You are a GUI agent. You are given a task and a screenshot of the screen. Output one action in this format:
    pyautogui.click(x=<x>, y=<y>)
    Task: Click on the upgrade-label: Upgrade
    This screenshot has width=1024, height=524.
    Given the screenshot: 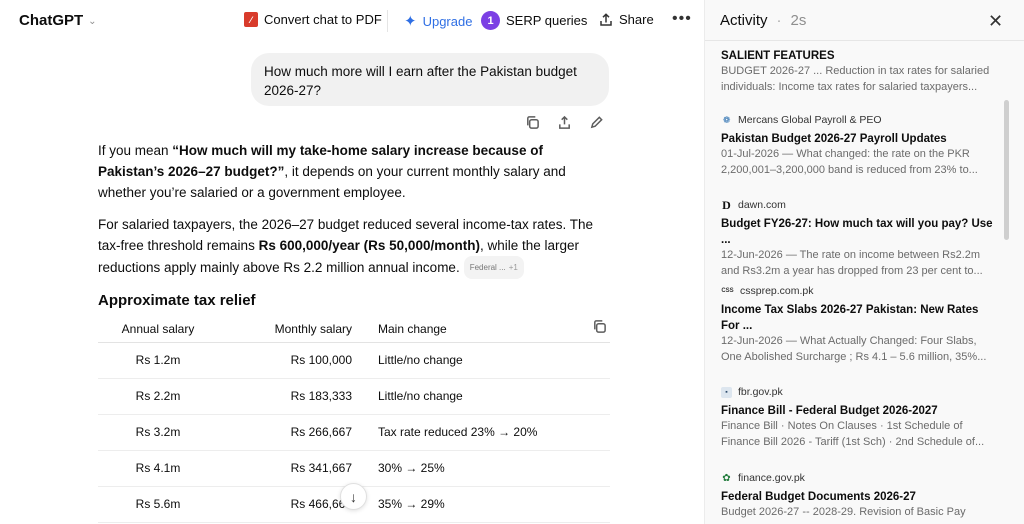 What is the action you would take?
    pyautogui.click(x=447, y=21)
    